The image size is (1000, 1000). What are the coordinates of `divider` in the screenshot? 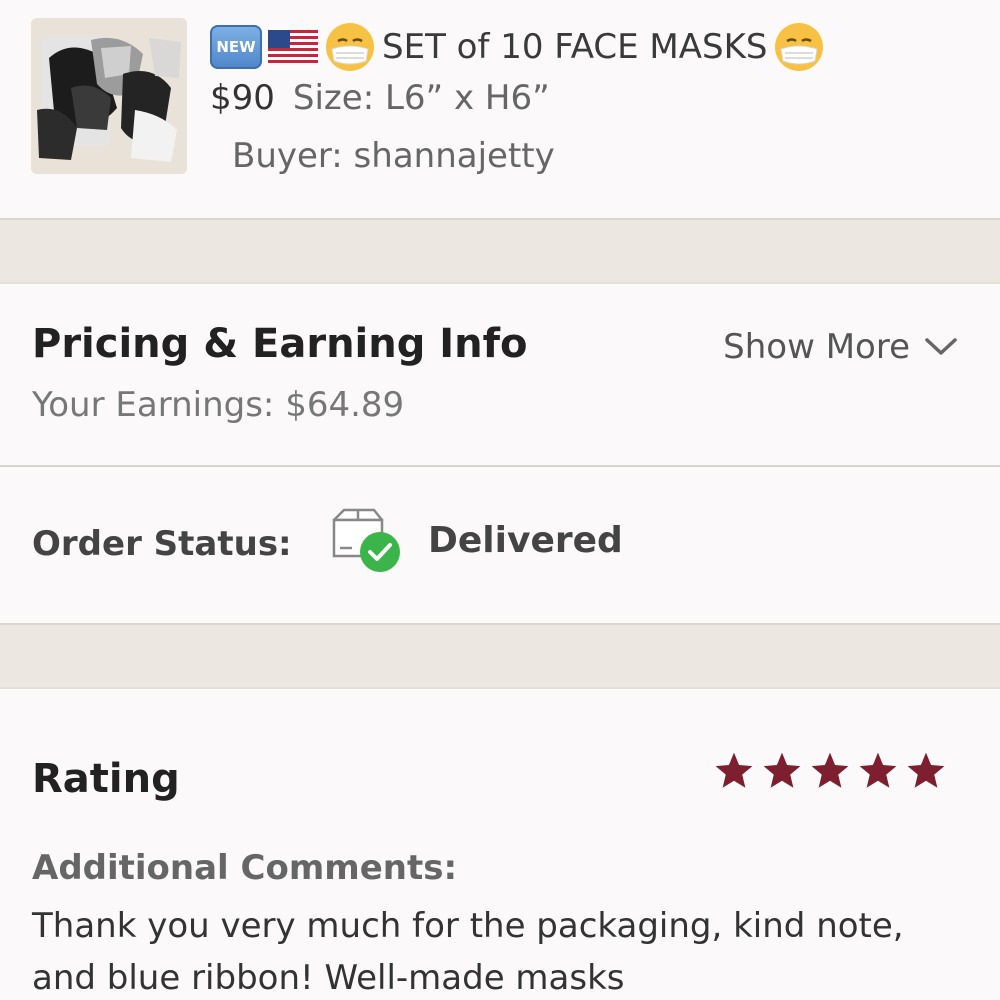 It's located at (500, 466).